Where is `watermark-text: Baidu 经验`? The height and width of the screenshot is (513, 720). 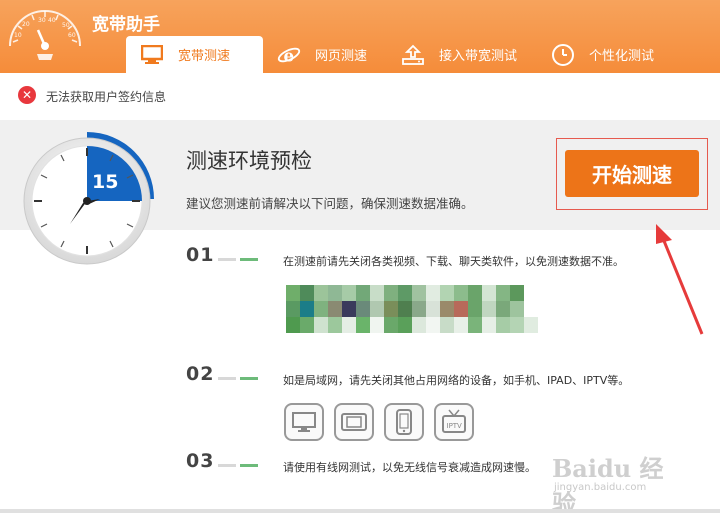
watermark-text: Baidu 经验 is located at coordinates (608, 483).